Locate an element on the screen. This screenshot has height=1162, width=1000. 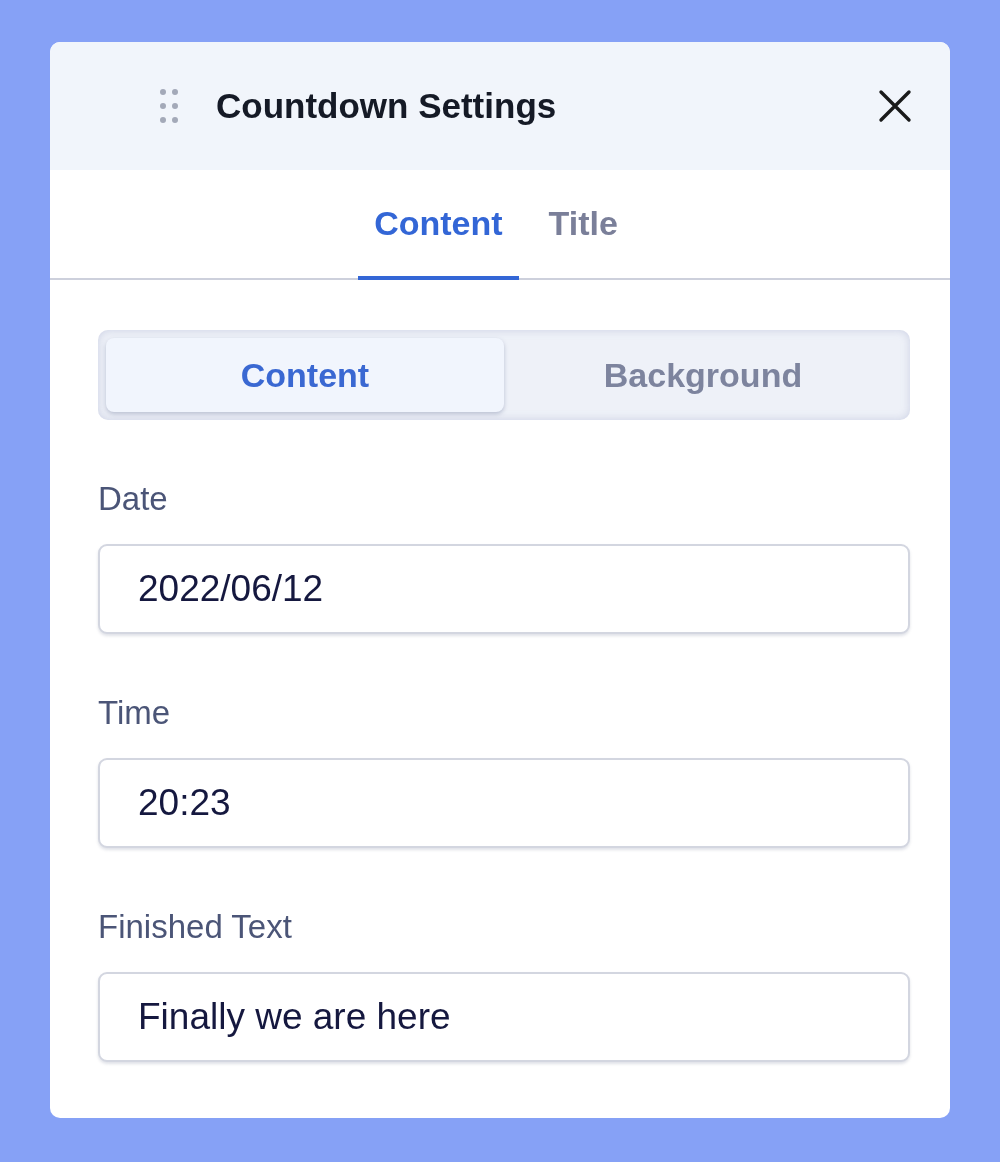
drag-handle-icon is located at coordinates (169, 106).